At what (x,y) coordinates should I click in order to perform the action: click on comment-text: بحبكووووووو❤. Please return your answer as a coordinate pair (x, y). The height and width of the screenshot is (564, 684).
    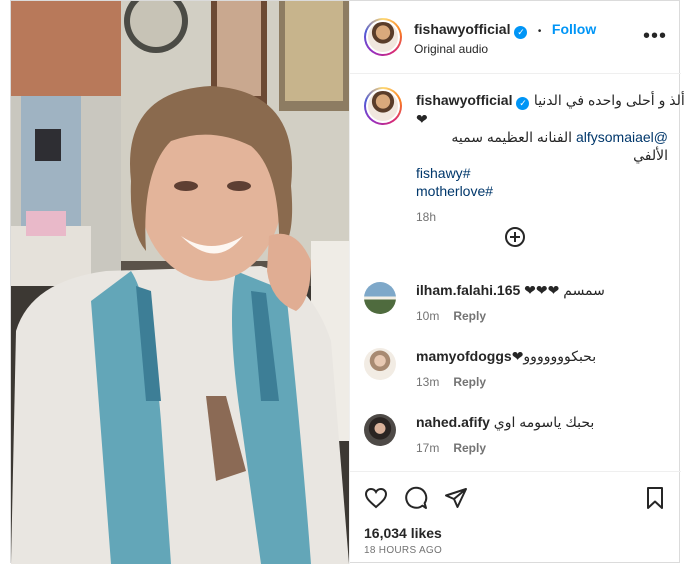
    Looking at the image, I should click on (554, 356).